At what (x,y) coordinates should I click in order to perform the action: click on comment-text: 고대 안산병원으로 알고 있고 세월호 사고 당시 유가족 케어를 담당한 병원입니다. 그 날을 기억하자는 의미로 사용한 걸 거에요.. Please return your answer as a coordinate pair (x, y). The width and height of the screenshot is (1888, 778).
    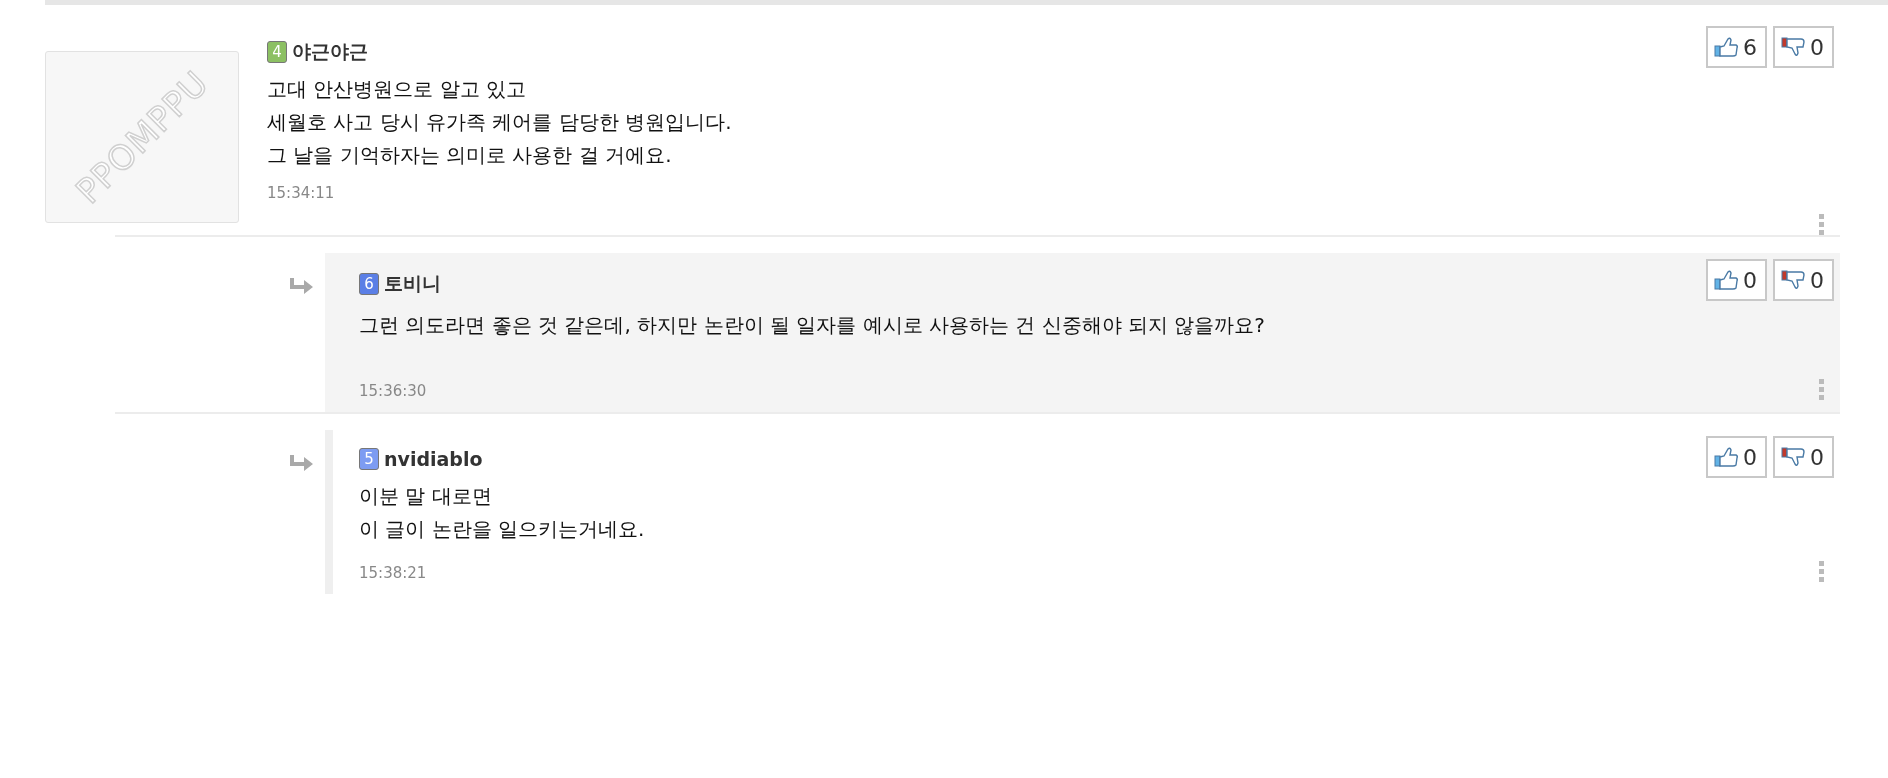
    Looking at the image, I should click on (500, 122).